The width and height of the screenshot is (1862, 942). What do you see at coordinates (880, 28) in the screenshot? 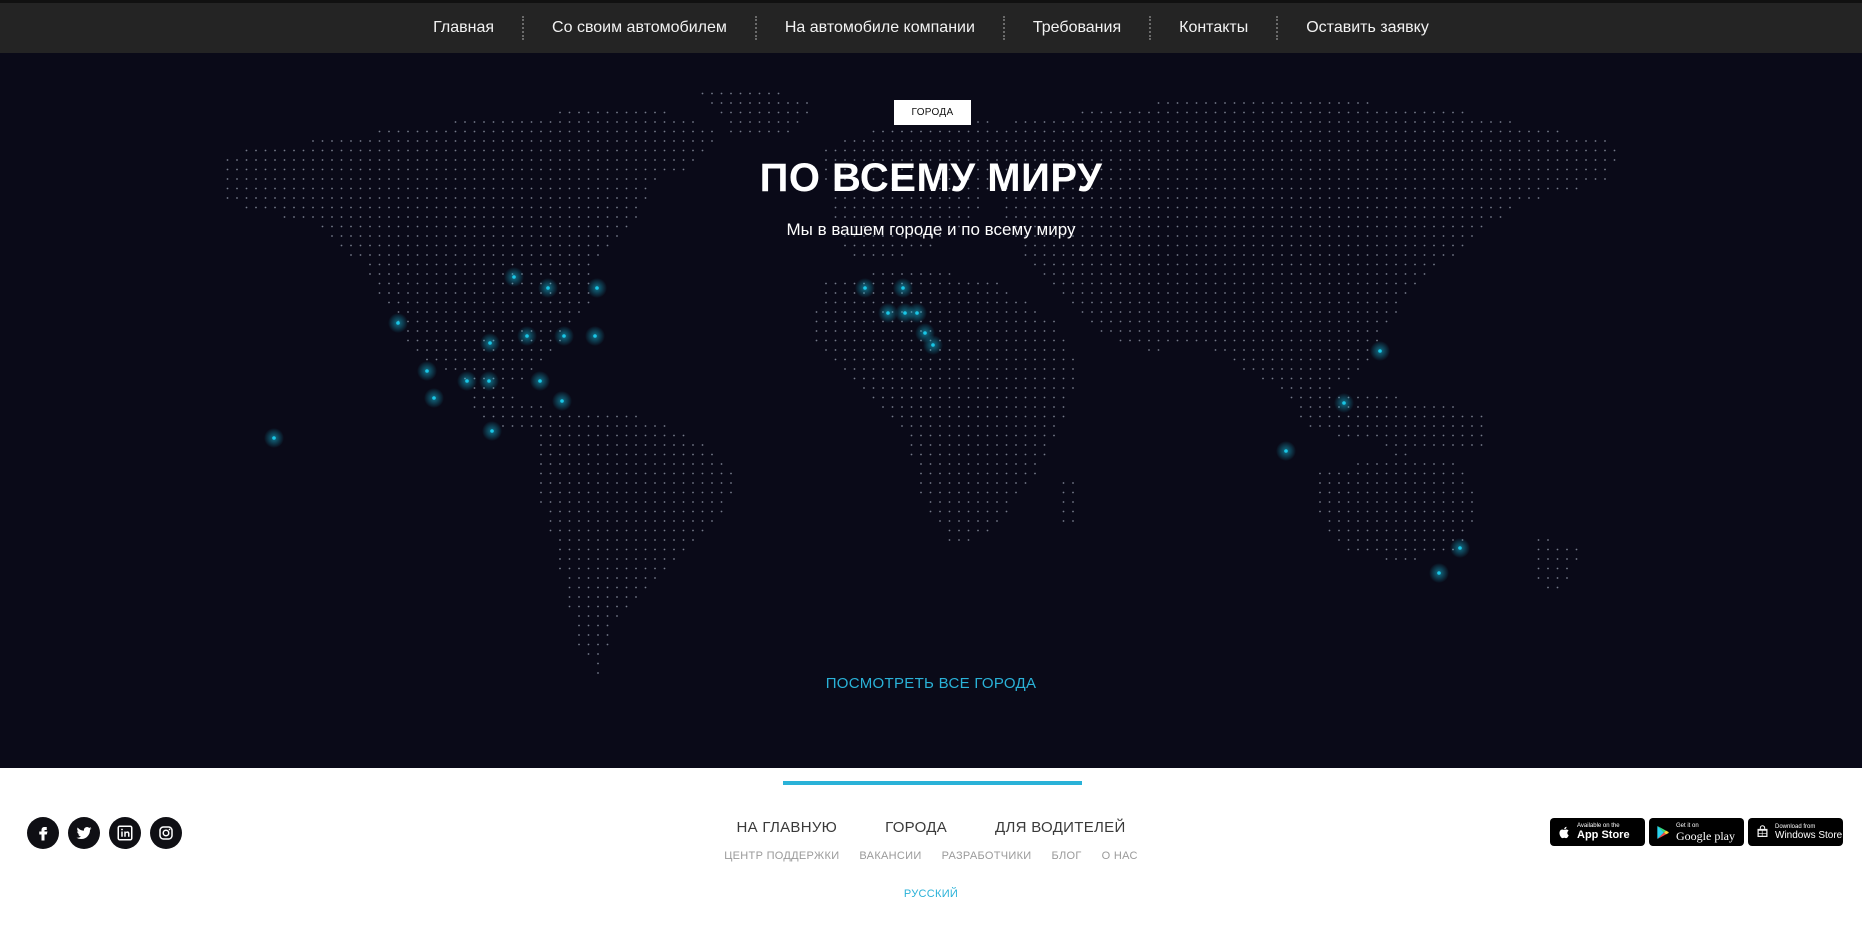
I see `nav-item-company-car: На автомобиле компании` at bounding box center [880, 28].